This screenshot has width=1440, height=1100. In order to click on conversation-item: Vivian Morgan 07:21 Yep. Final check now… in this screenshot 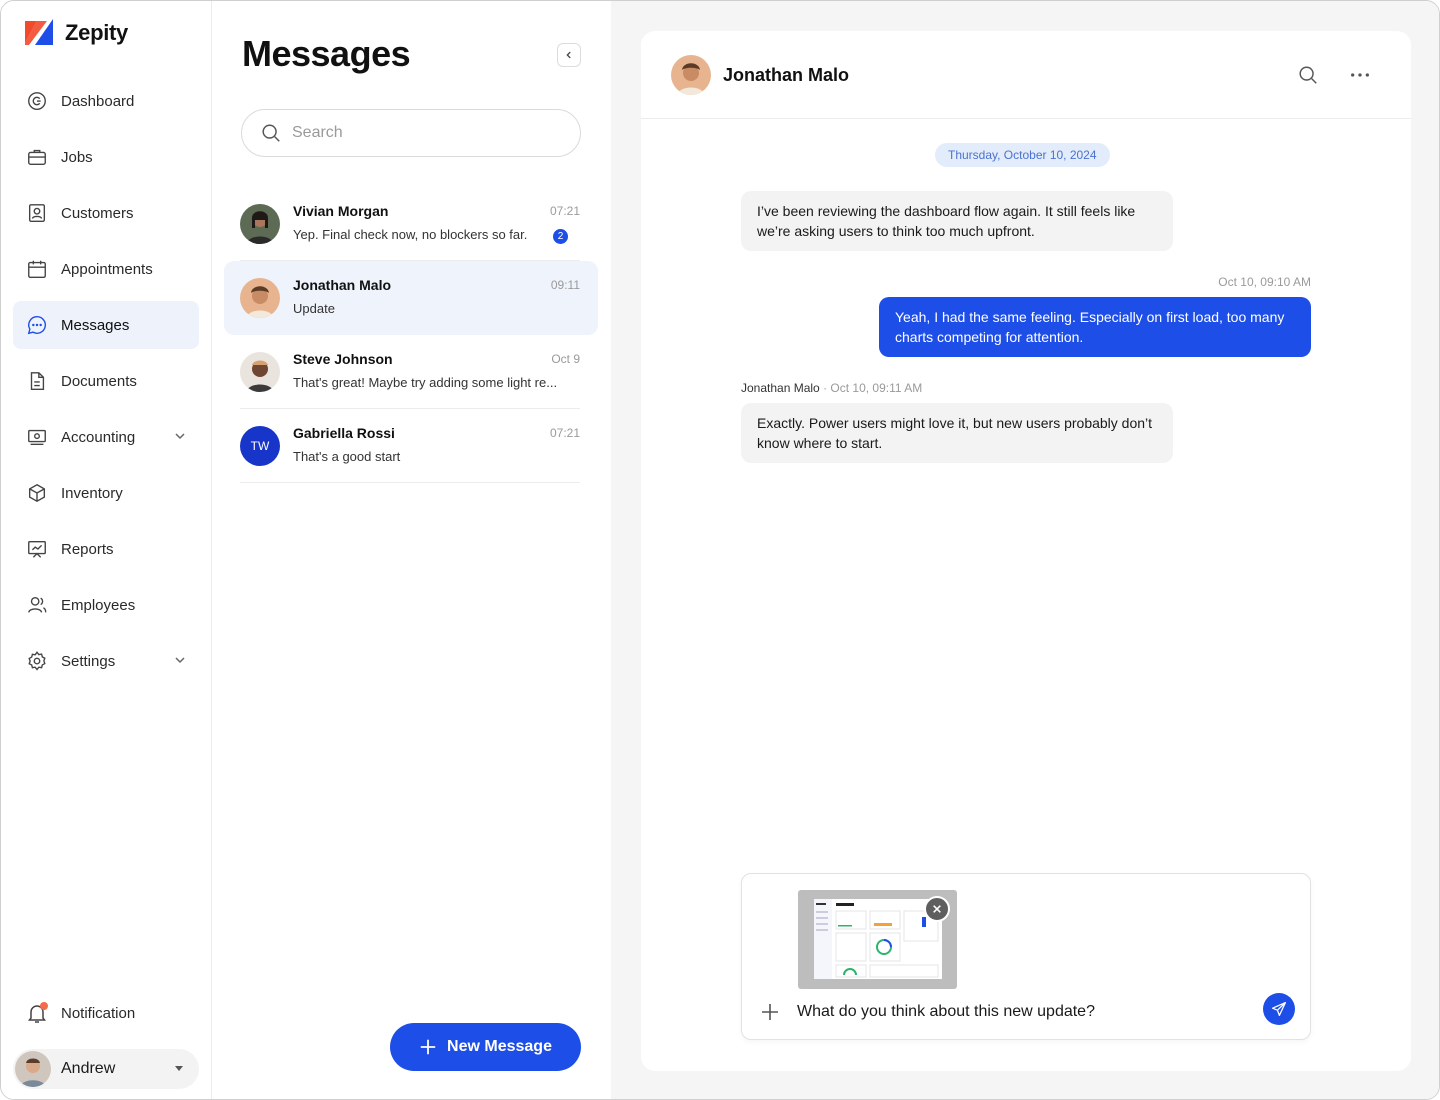, I will do `click(411, 224)`.